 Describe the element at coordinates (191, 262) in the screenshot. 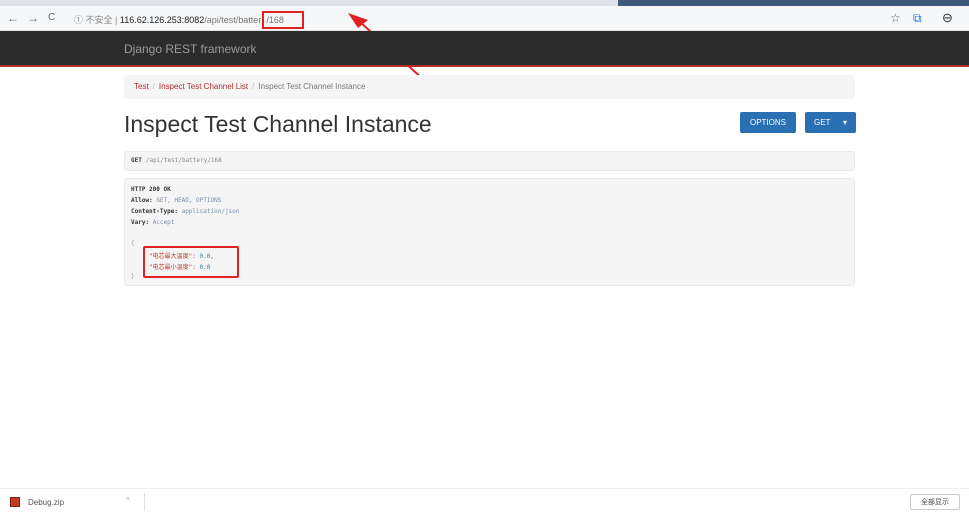

I see `json-annotation-box` at that location.